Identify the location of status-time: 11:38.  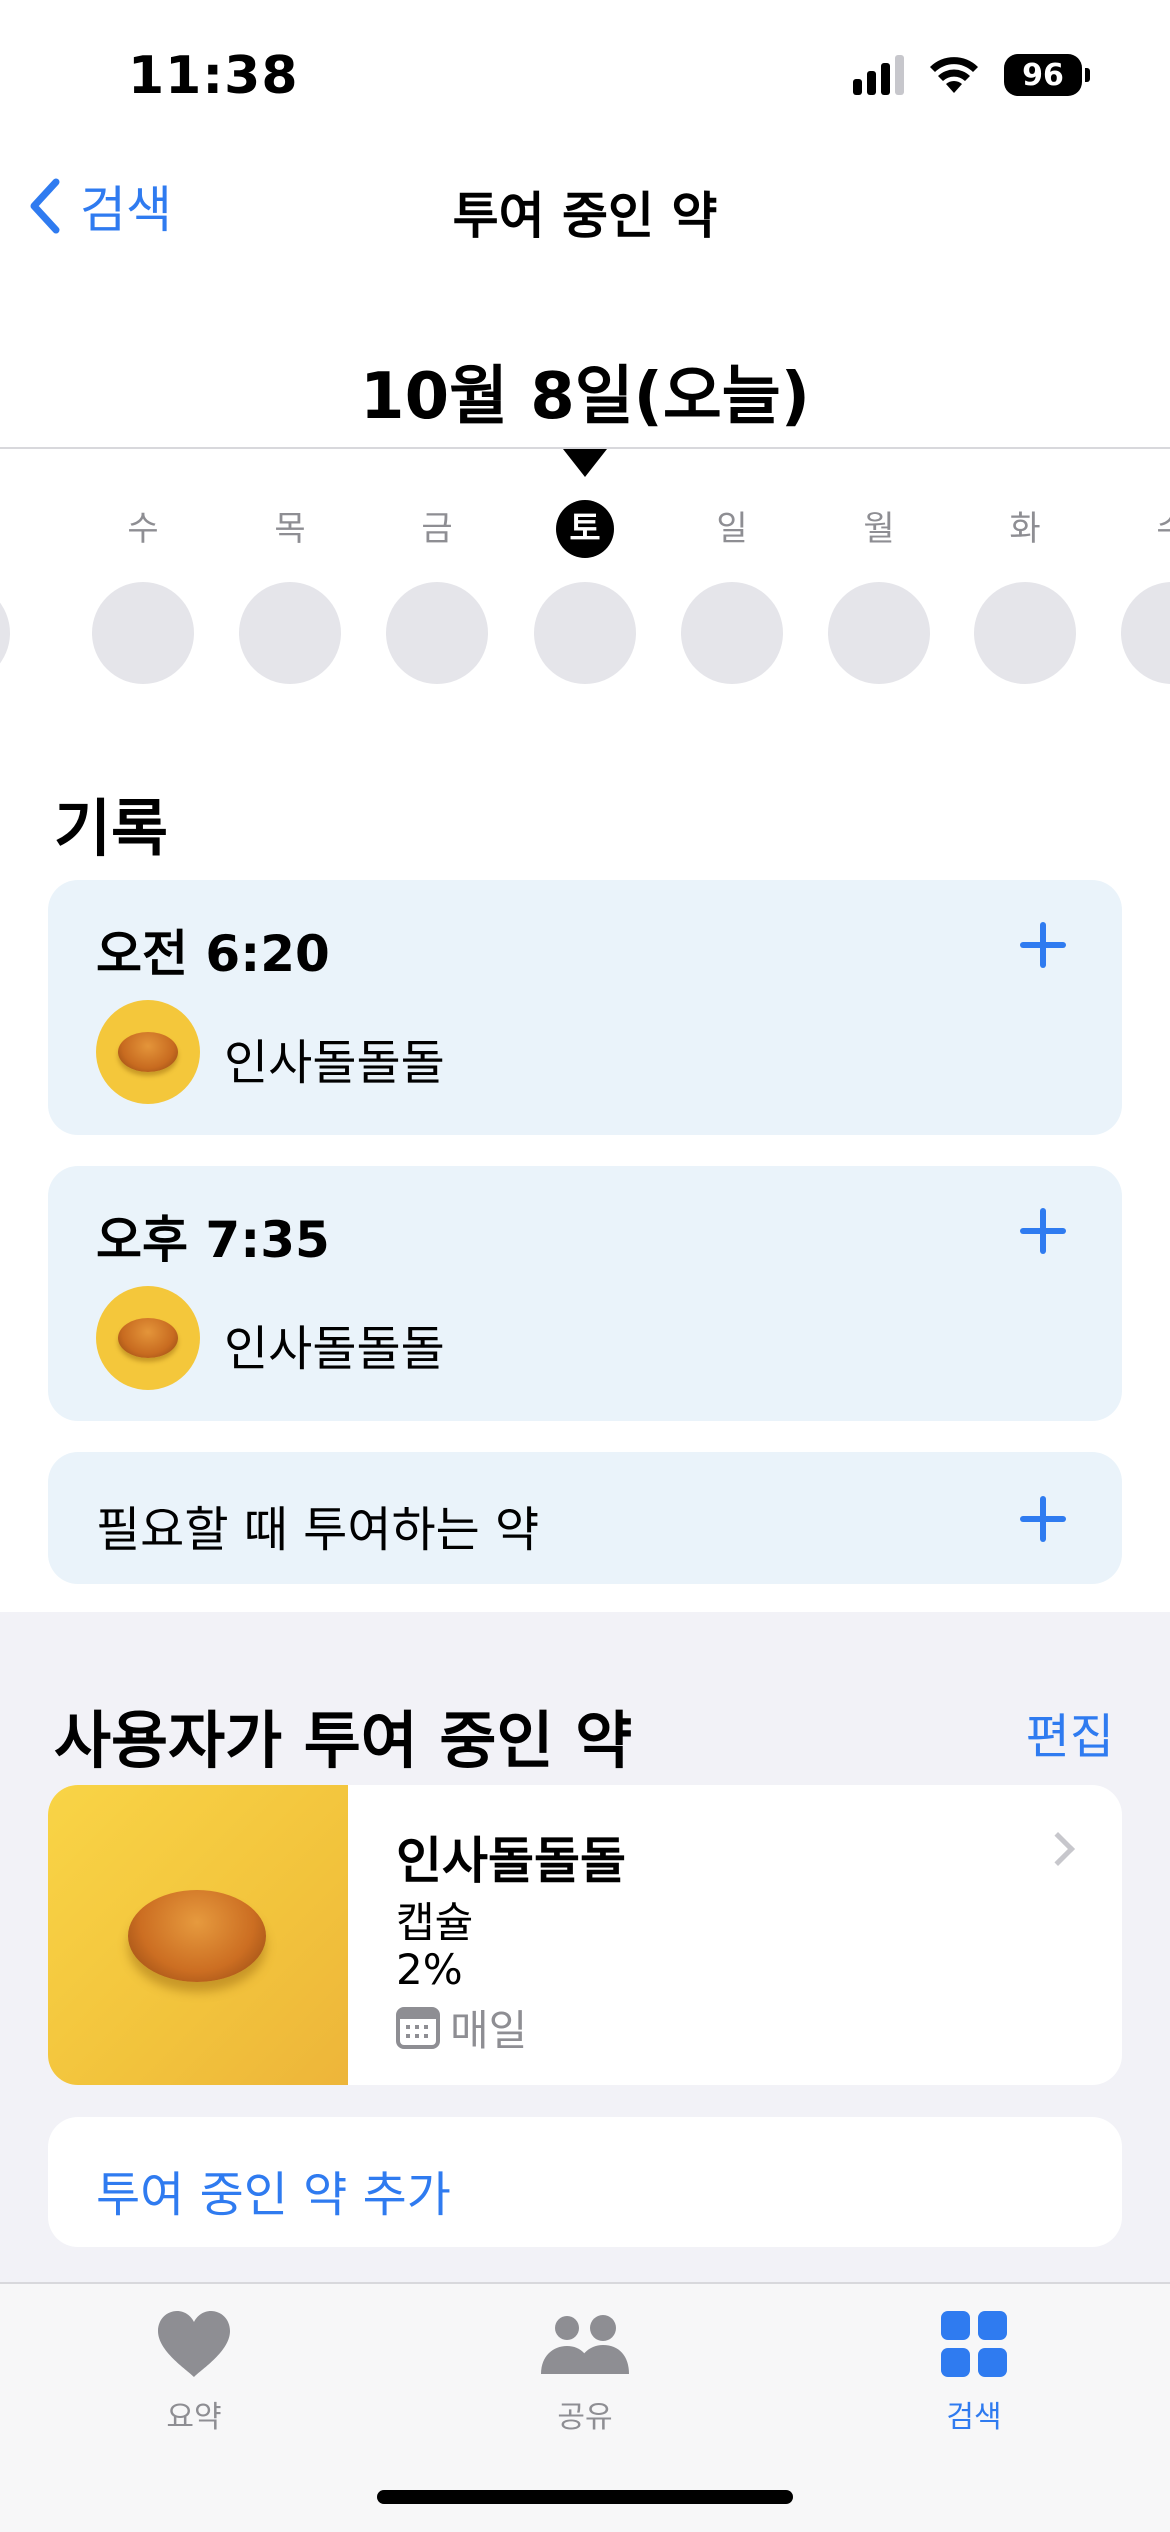
(213, 76).